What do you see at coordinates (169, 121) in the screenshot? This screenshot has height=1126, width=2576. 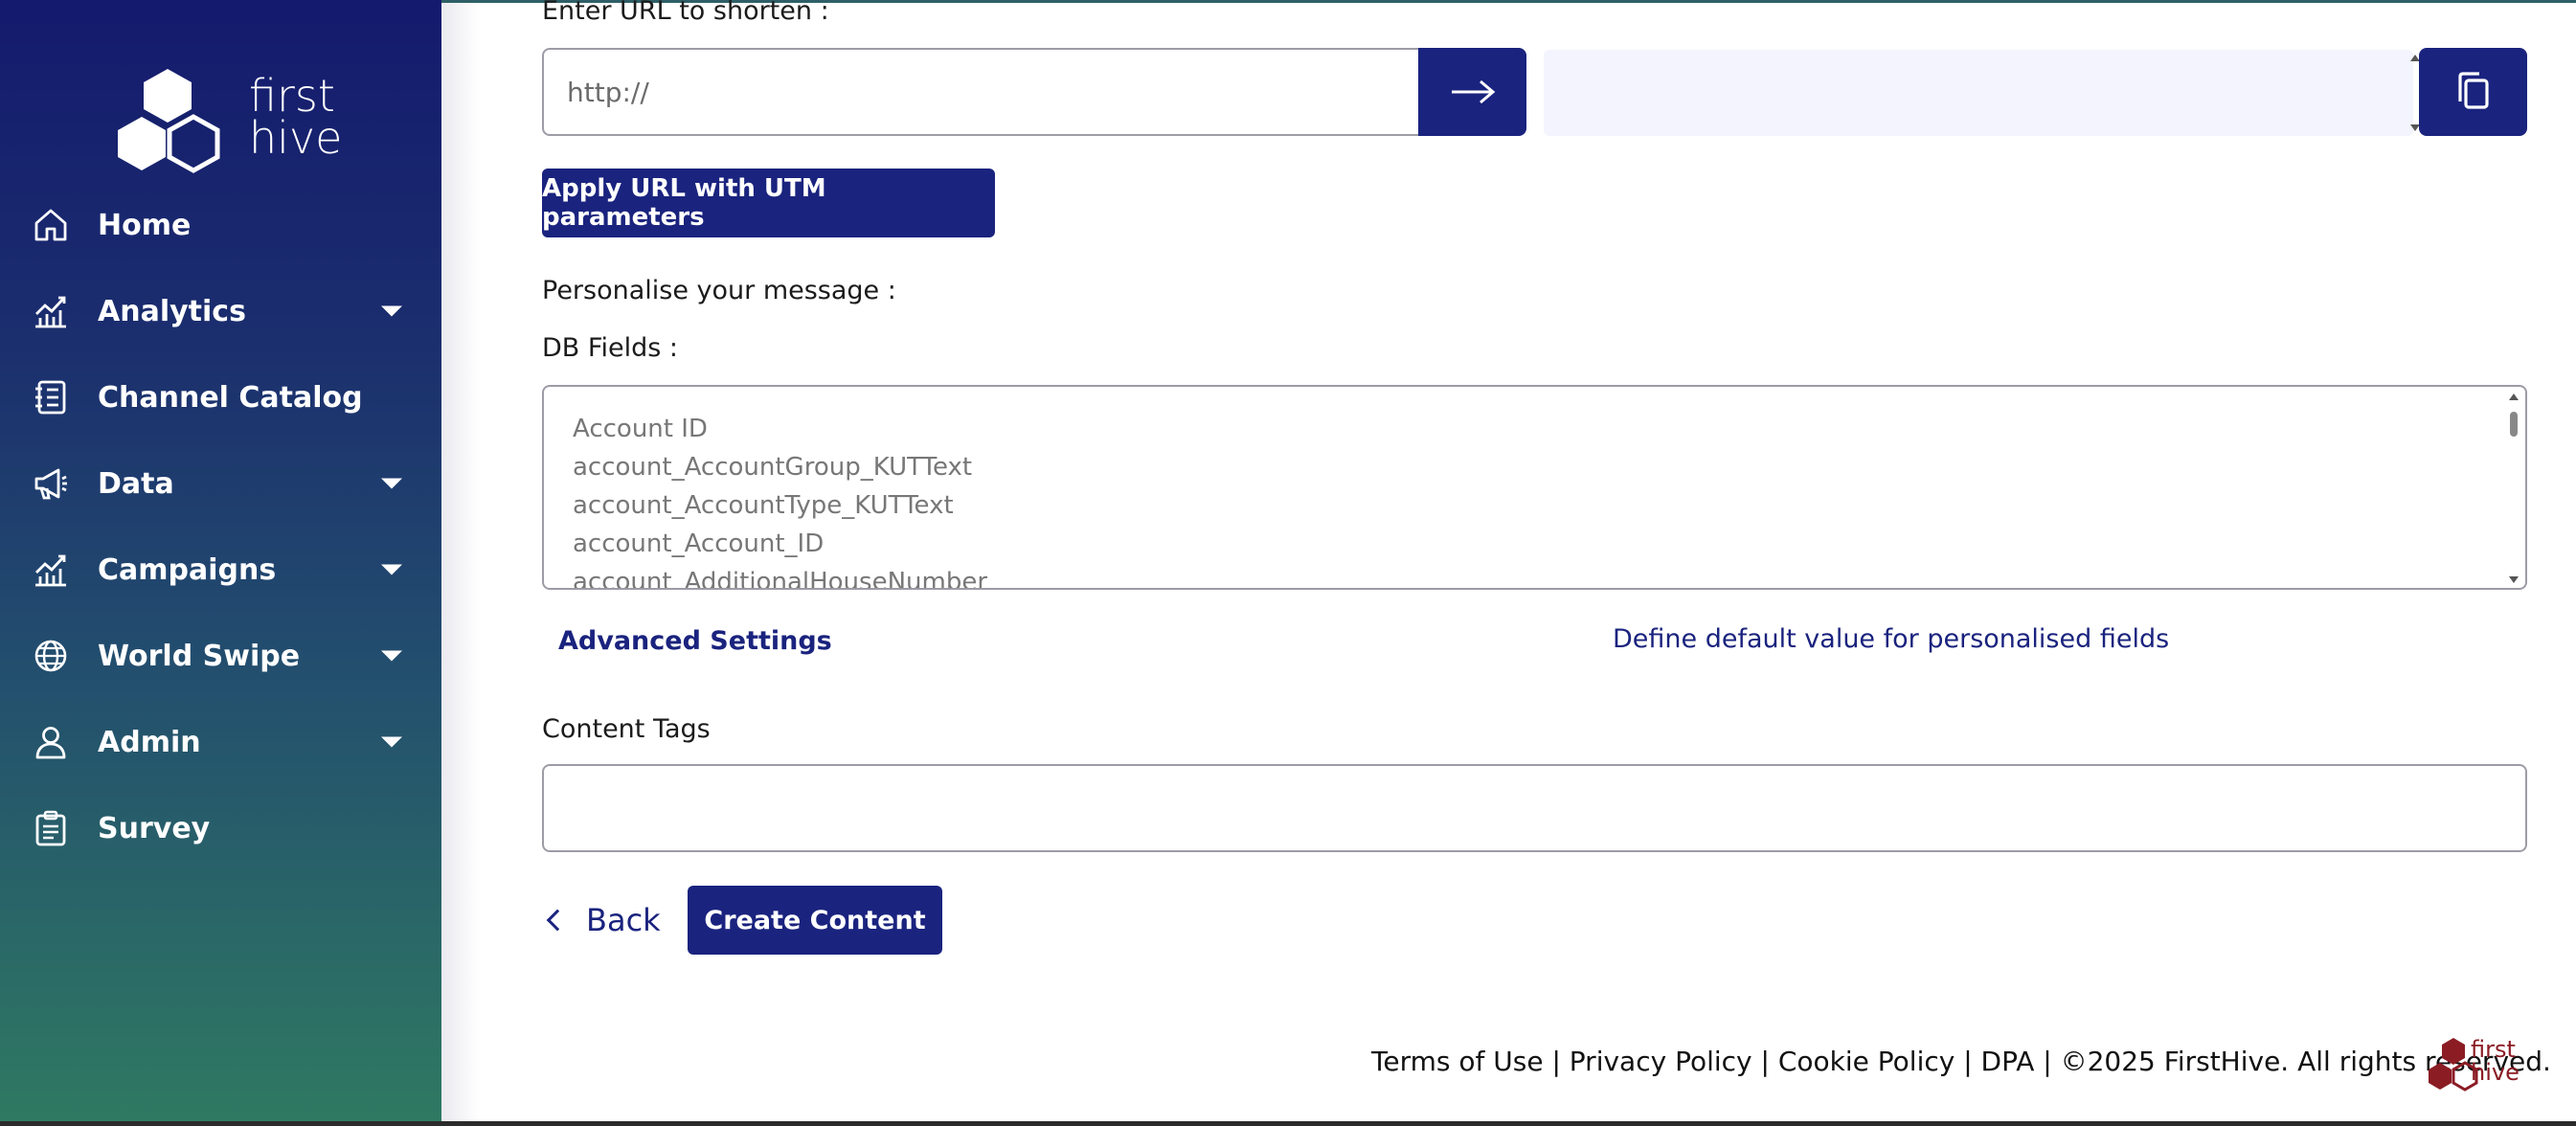 I see `hexagon-logo-icon` at bounding box center [169, 121].